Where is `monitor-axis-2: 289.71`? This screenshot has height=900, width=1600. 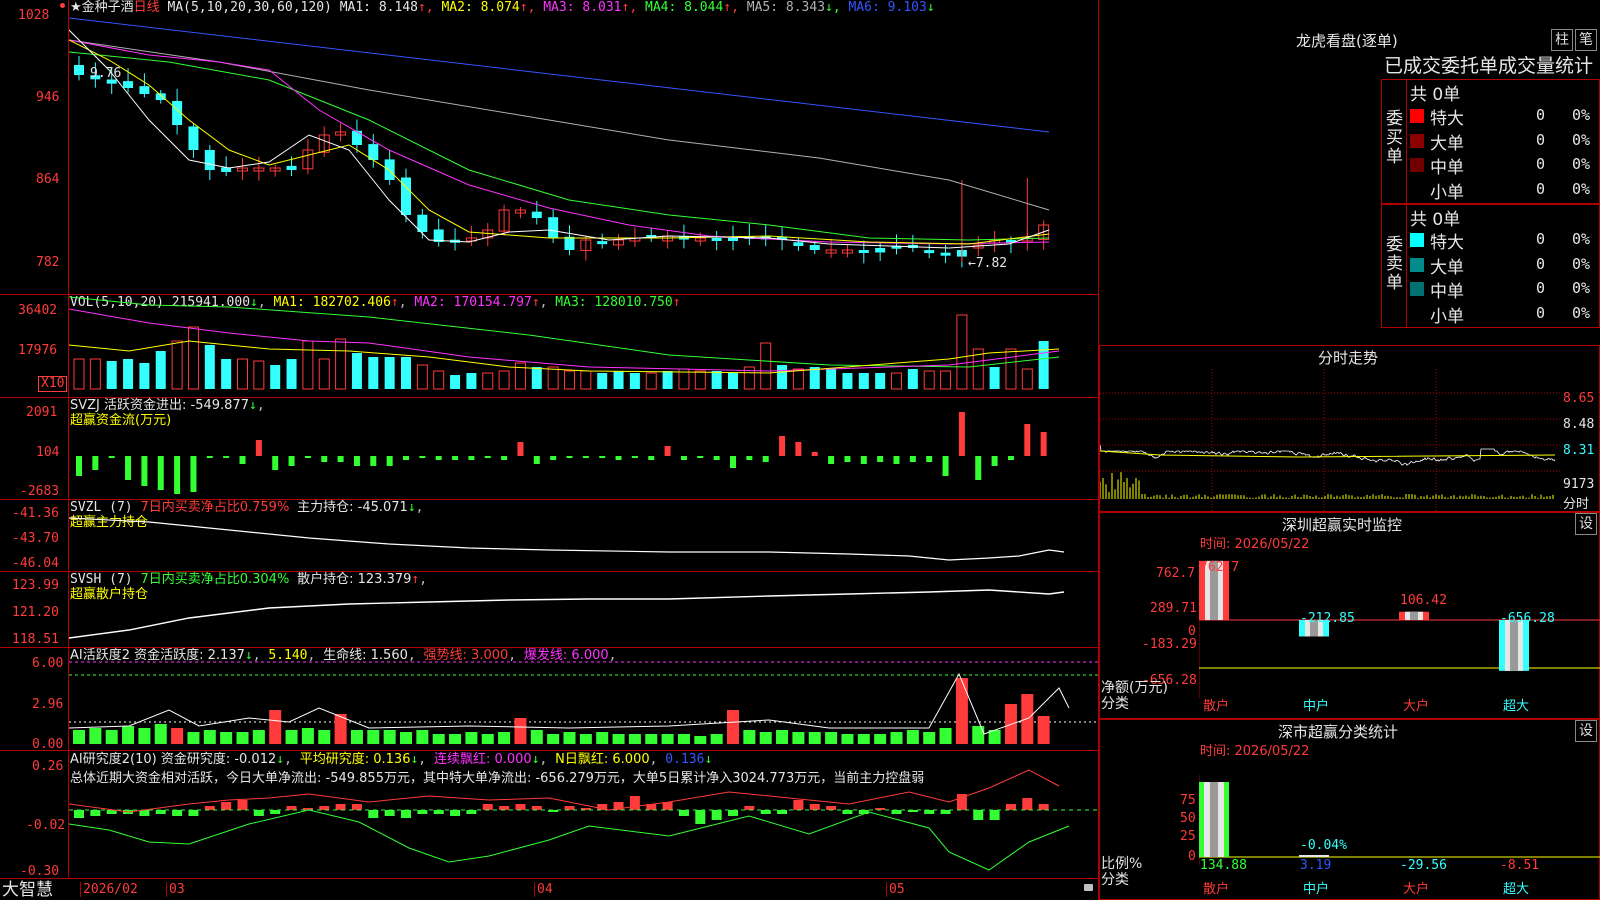
monitor-axis-2: 289.71 is located at coordinates (1173, 608).